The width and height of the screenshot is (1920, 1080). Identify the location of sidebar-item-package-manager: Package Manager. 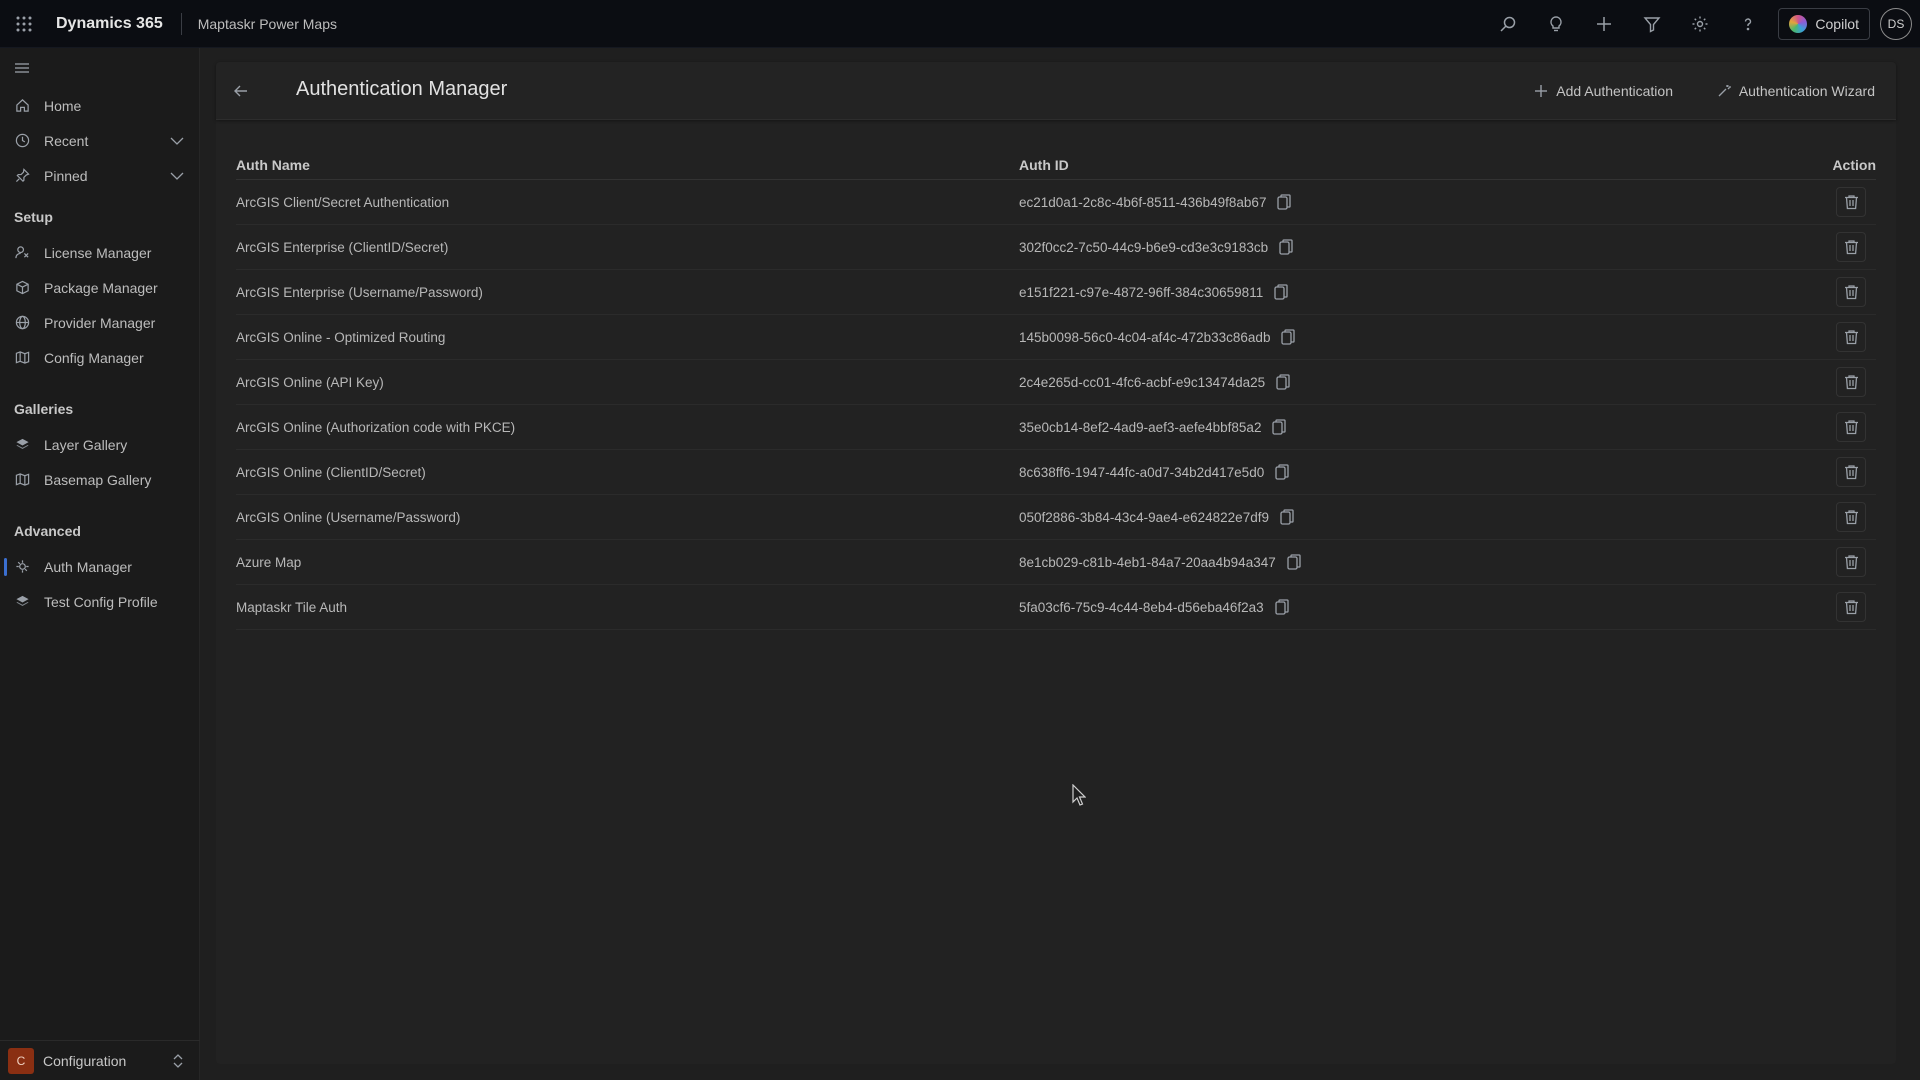
(99, 287).